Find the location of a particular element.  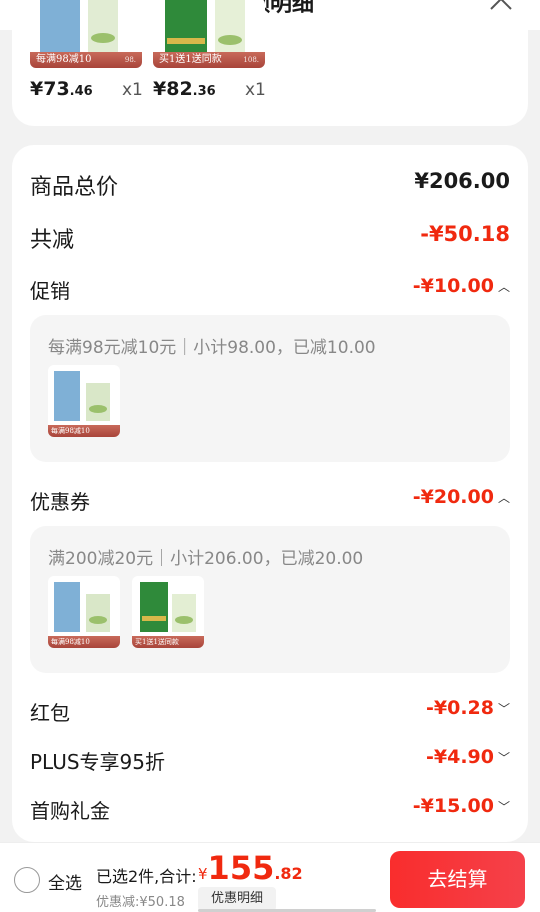

select-all-label: 全选 is located at coordinates (65, 881).